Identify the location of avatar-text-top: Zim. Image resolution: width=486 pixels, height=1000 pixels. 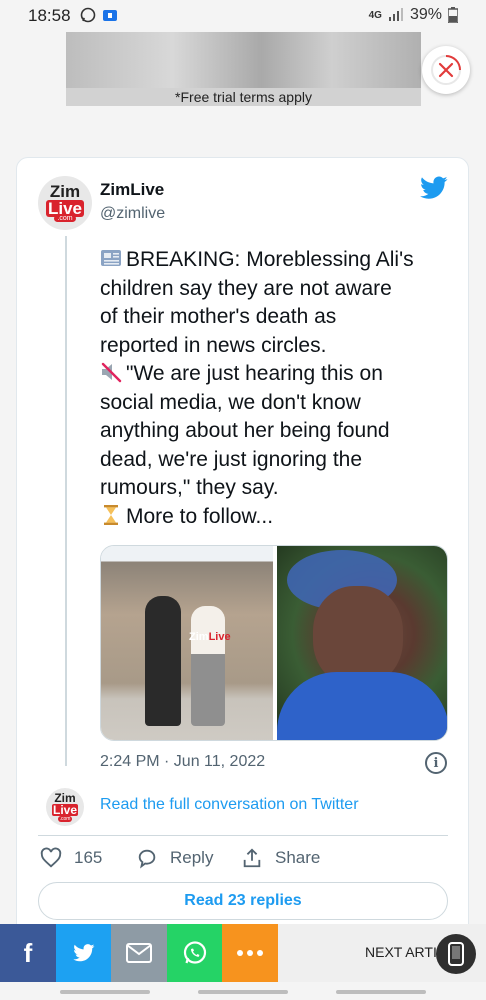
(65, 191).